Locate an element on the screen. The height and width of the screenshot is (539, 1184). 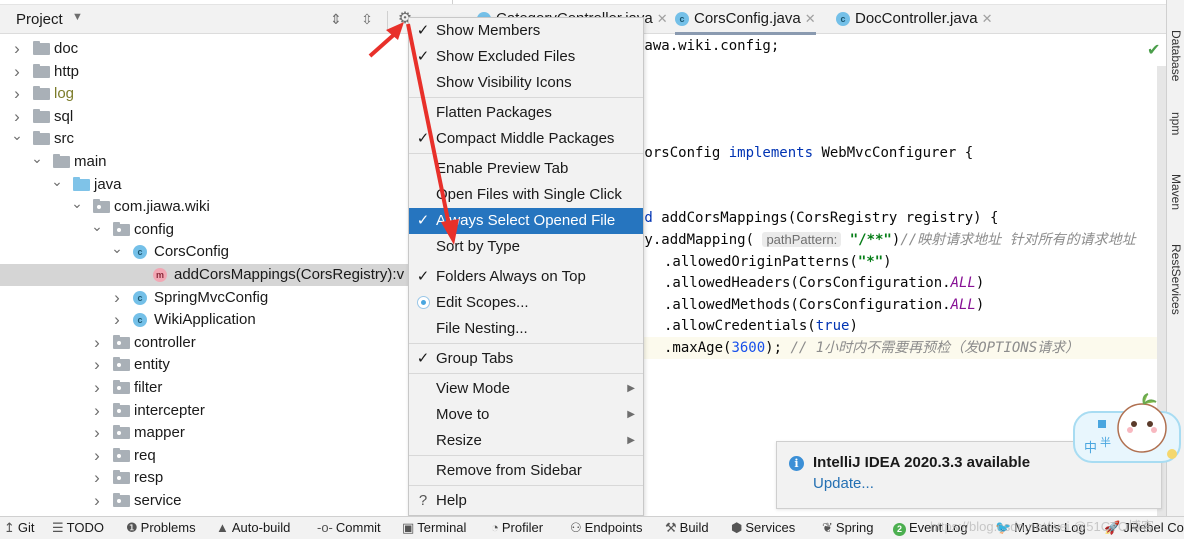
menu-item-show-excluded-files: ✓ Show Excluded Files is located at coordinates (526, 57).